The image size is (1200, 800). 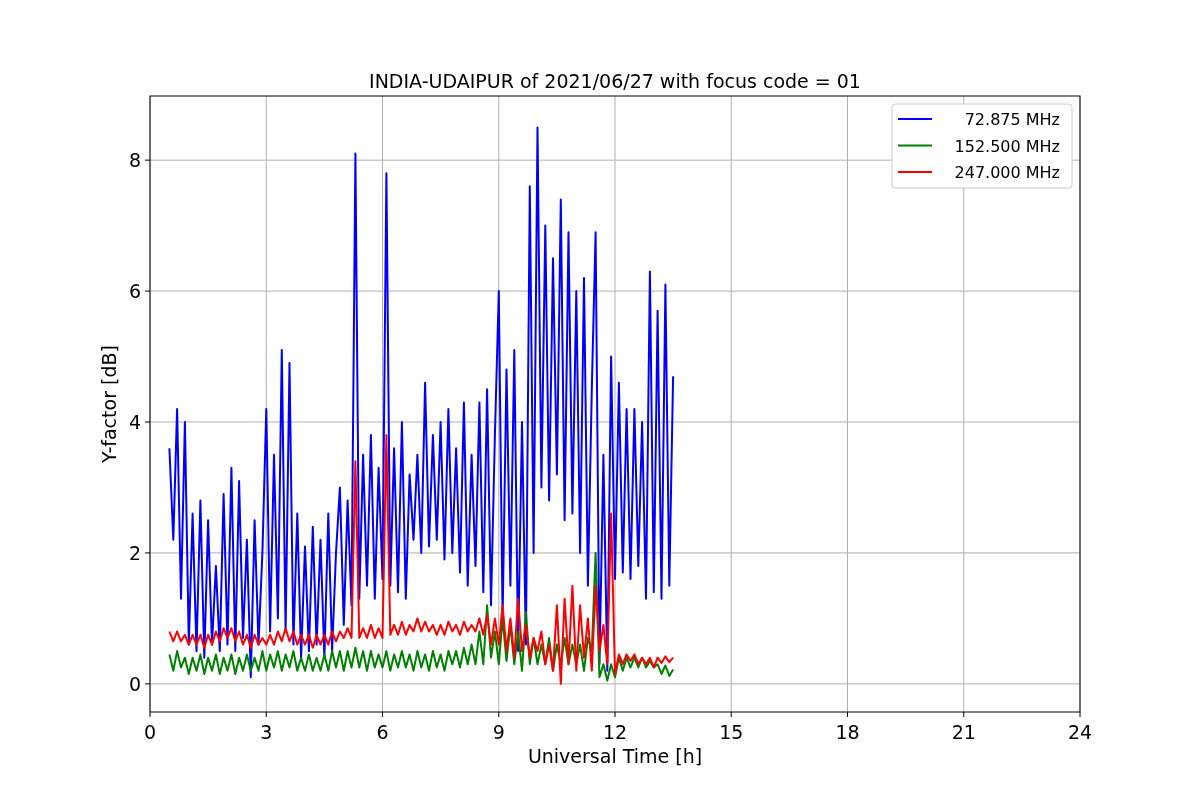 I want to click on legend-label: 152.500 MHz, so click(x=1007, y=146).